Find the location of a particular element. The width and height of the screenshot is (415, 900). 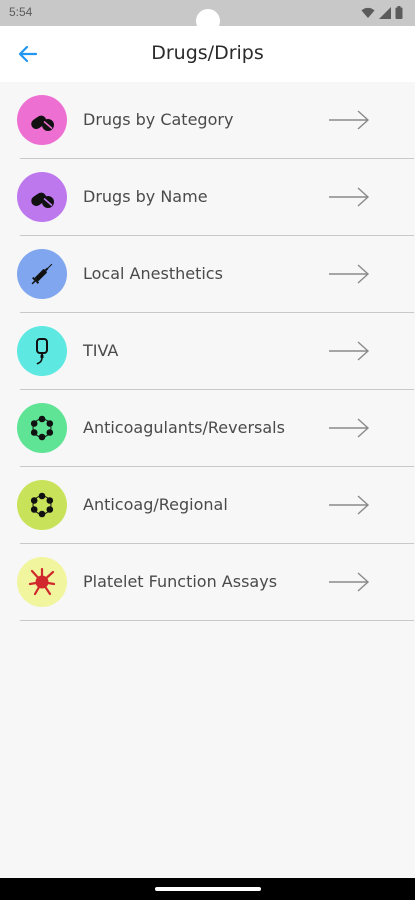

menu-item-label: Drugs by Category is located at coordinates (158, 119).